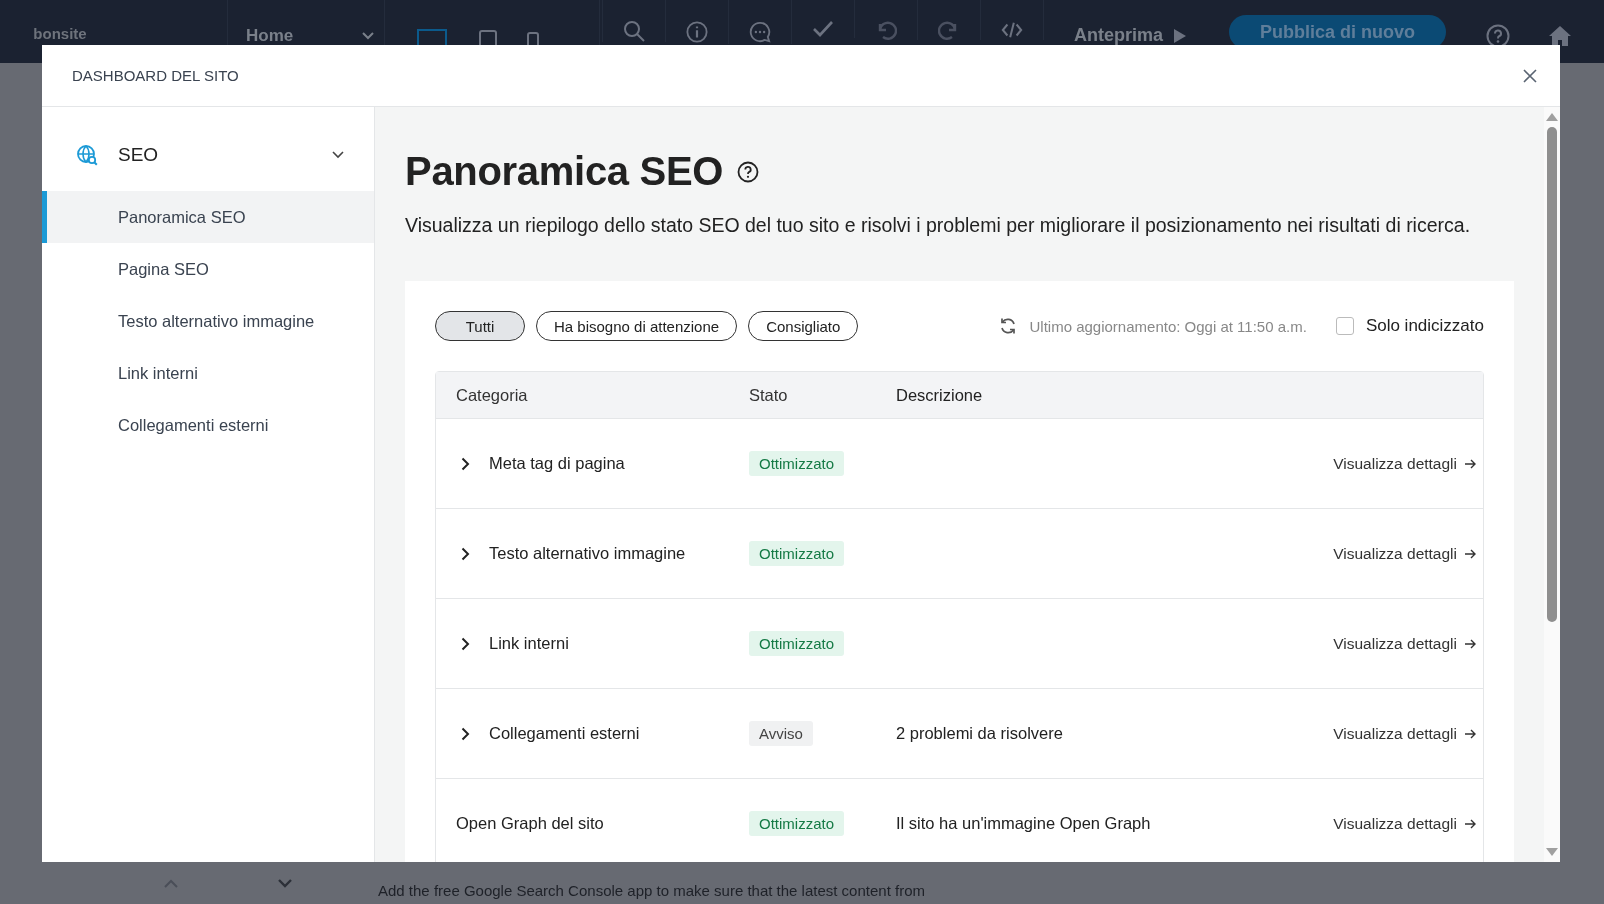 This screenshot has width=1604, height=904. What do you see at coordinates (87, 155) in the screenshot?
I see `globe-search-icon` at bounding box center [87, 155].